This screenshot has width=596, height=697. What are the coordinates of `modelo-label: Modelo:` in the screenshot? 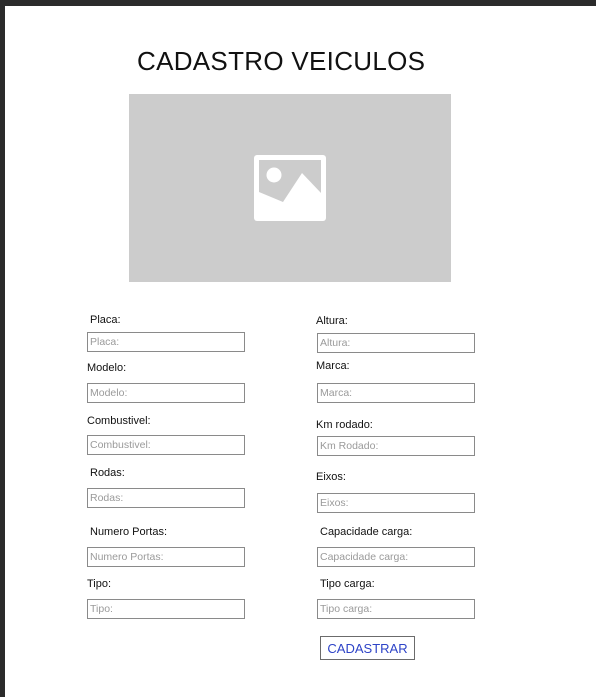 It's located at (107, 368).